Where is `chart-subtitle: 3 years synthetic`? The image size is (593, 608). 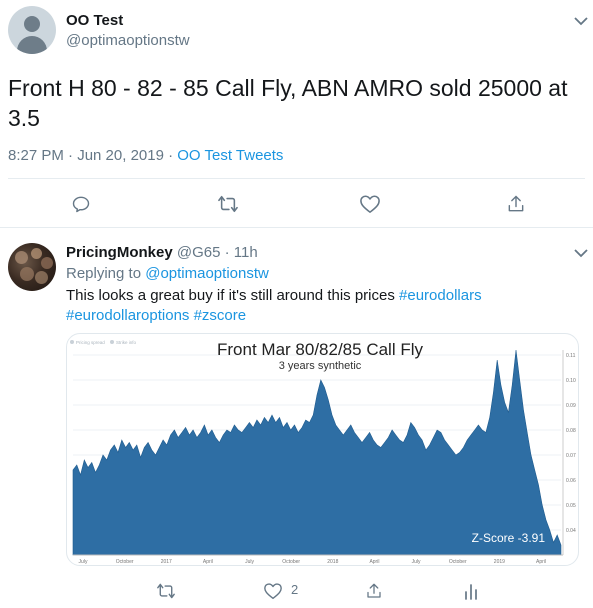 chart-subtitle: 3 years synthetic is located at coordinates (320, 366).